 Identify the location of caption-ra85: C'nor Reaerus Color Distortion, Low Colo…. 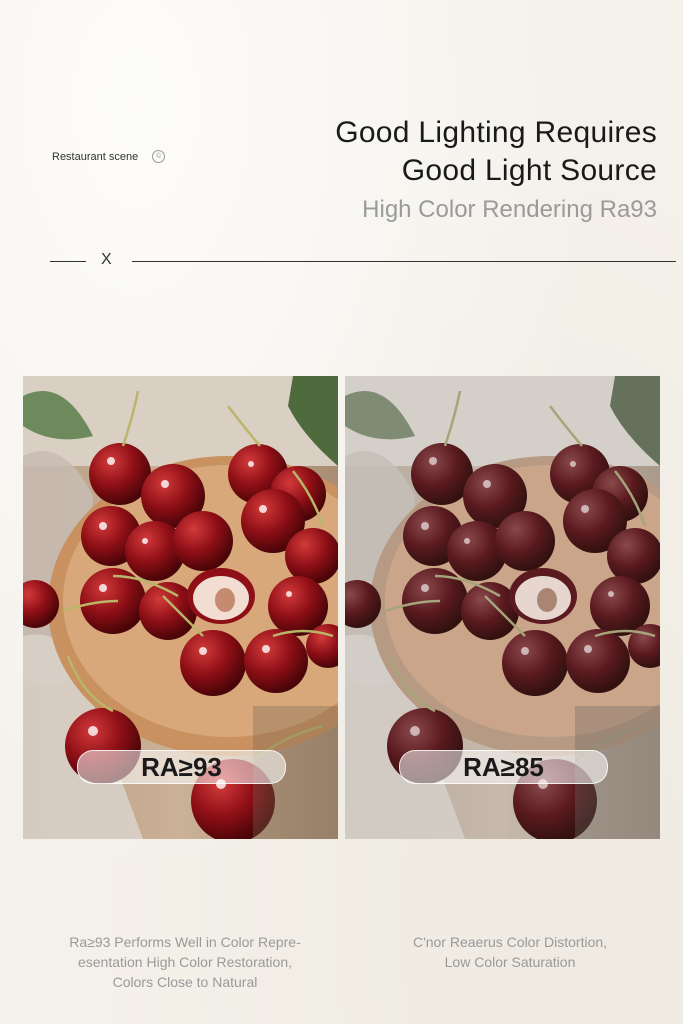
(510, 952).